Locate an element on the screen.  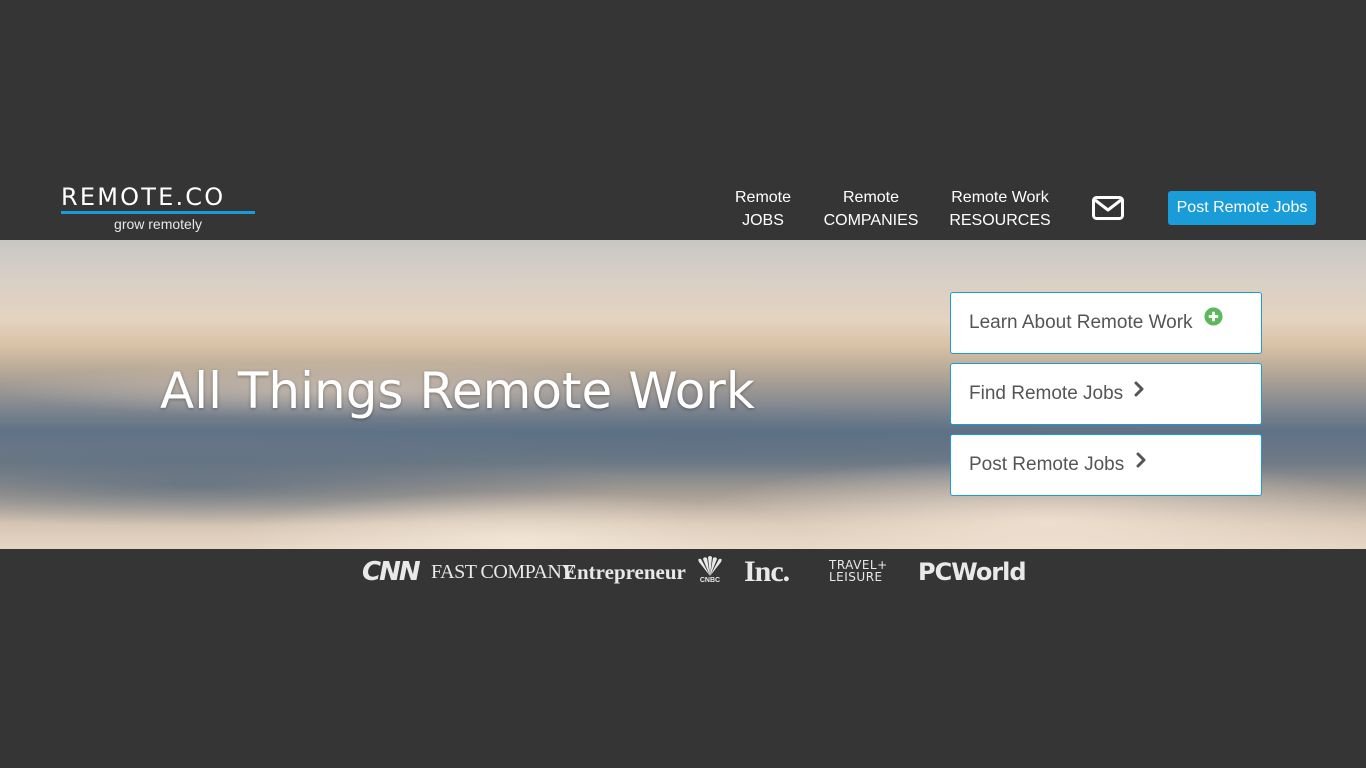
find-remote-jobs-label: Find Remote Jobs is located at coordinates (1046, 393).